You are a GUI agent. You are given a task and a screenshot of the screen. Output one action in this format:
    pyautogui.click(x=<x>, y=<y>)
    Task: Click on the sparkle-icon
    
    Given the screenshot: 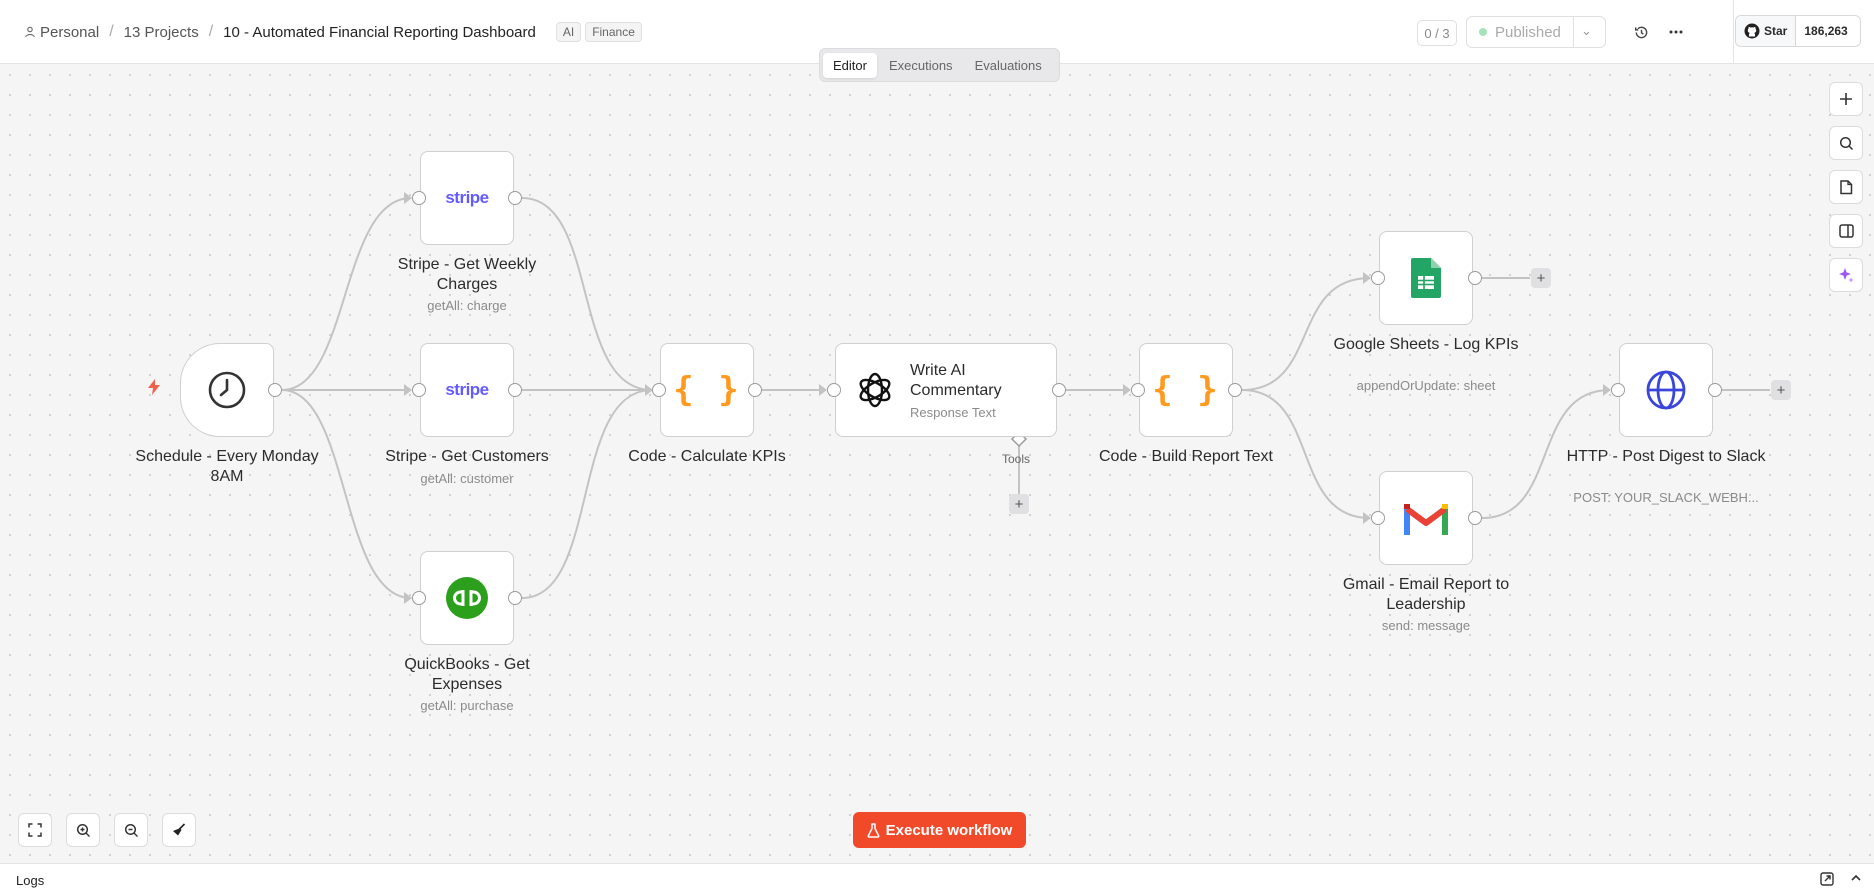 What is the action you would take?
    pyautogui.click(x=1846, y=275)
    